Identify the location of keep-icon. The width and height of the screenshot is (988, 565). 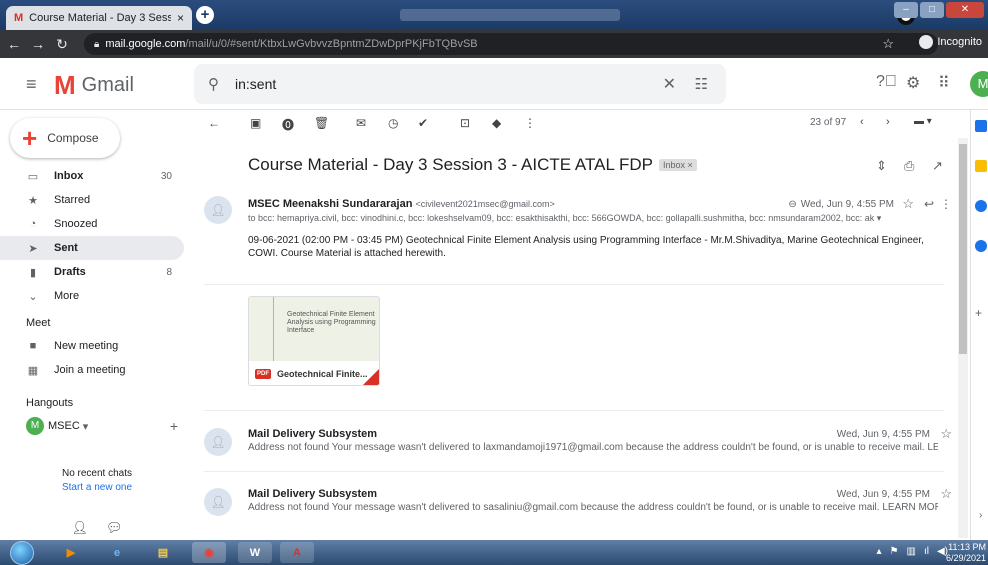
(981, 166).